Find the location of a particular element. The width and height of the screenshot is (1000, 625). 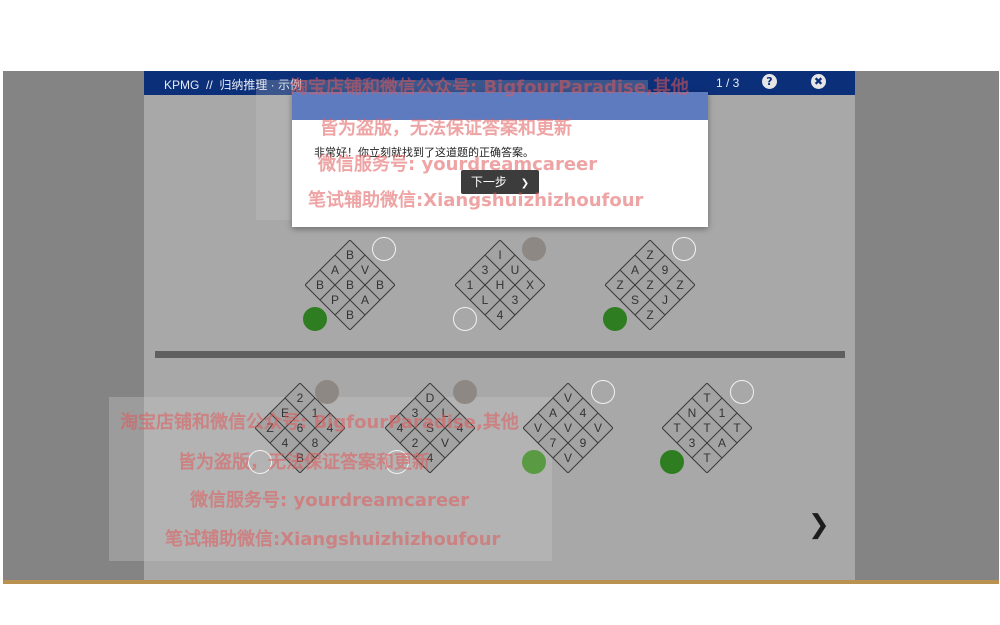

grid-cell: L is located at coordinates (485, 300).